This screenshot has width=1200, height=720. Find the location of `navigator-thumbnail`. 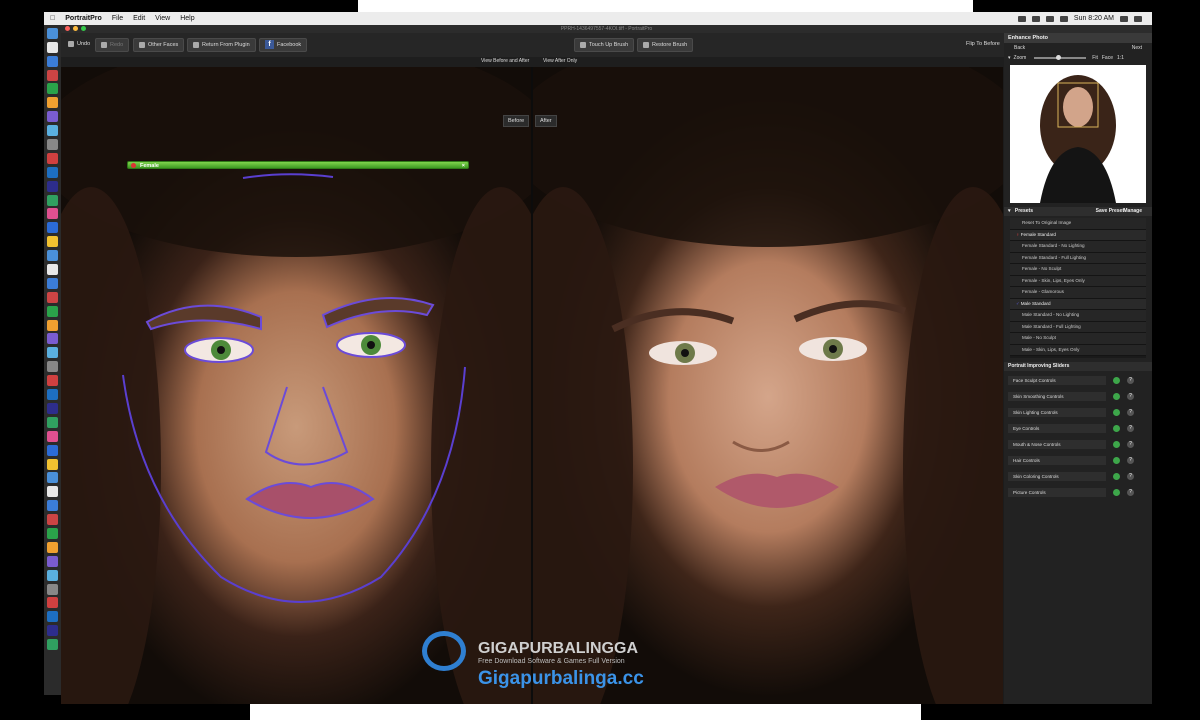

navigator-thumbnail is located at coordinates (1078, 134).